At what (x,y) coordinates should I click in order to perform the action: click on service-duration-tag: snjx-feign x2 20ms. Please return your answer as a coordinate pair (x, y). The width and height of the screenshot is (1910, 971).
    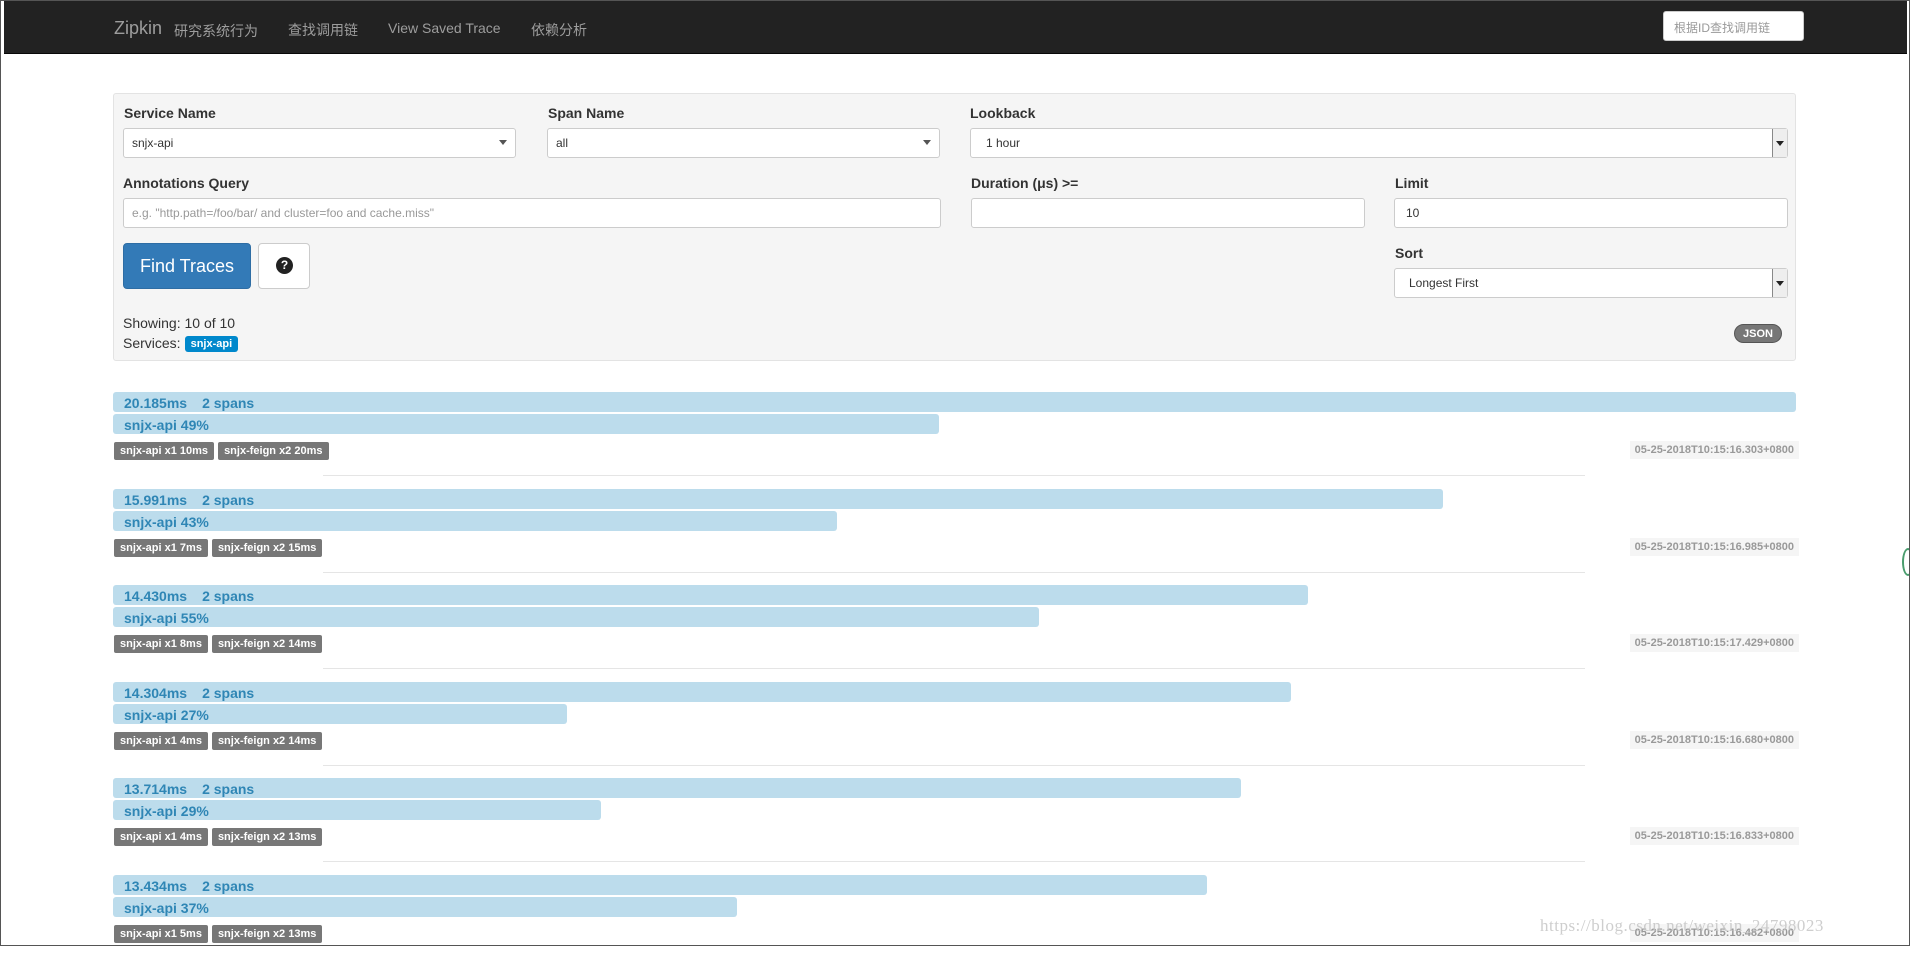
    Looking at the image, I should click on (273, 451).